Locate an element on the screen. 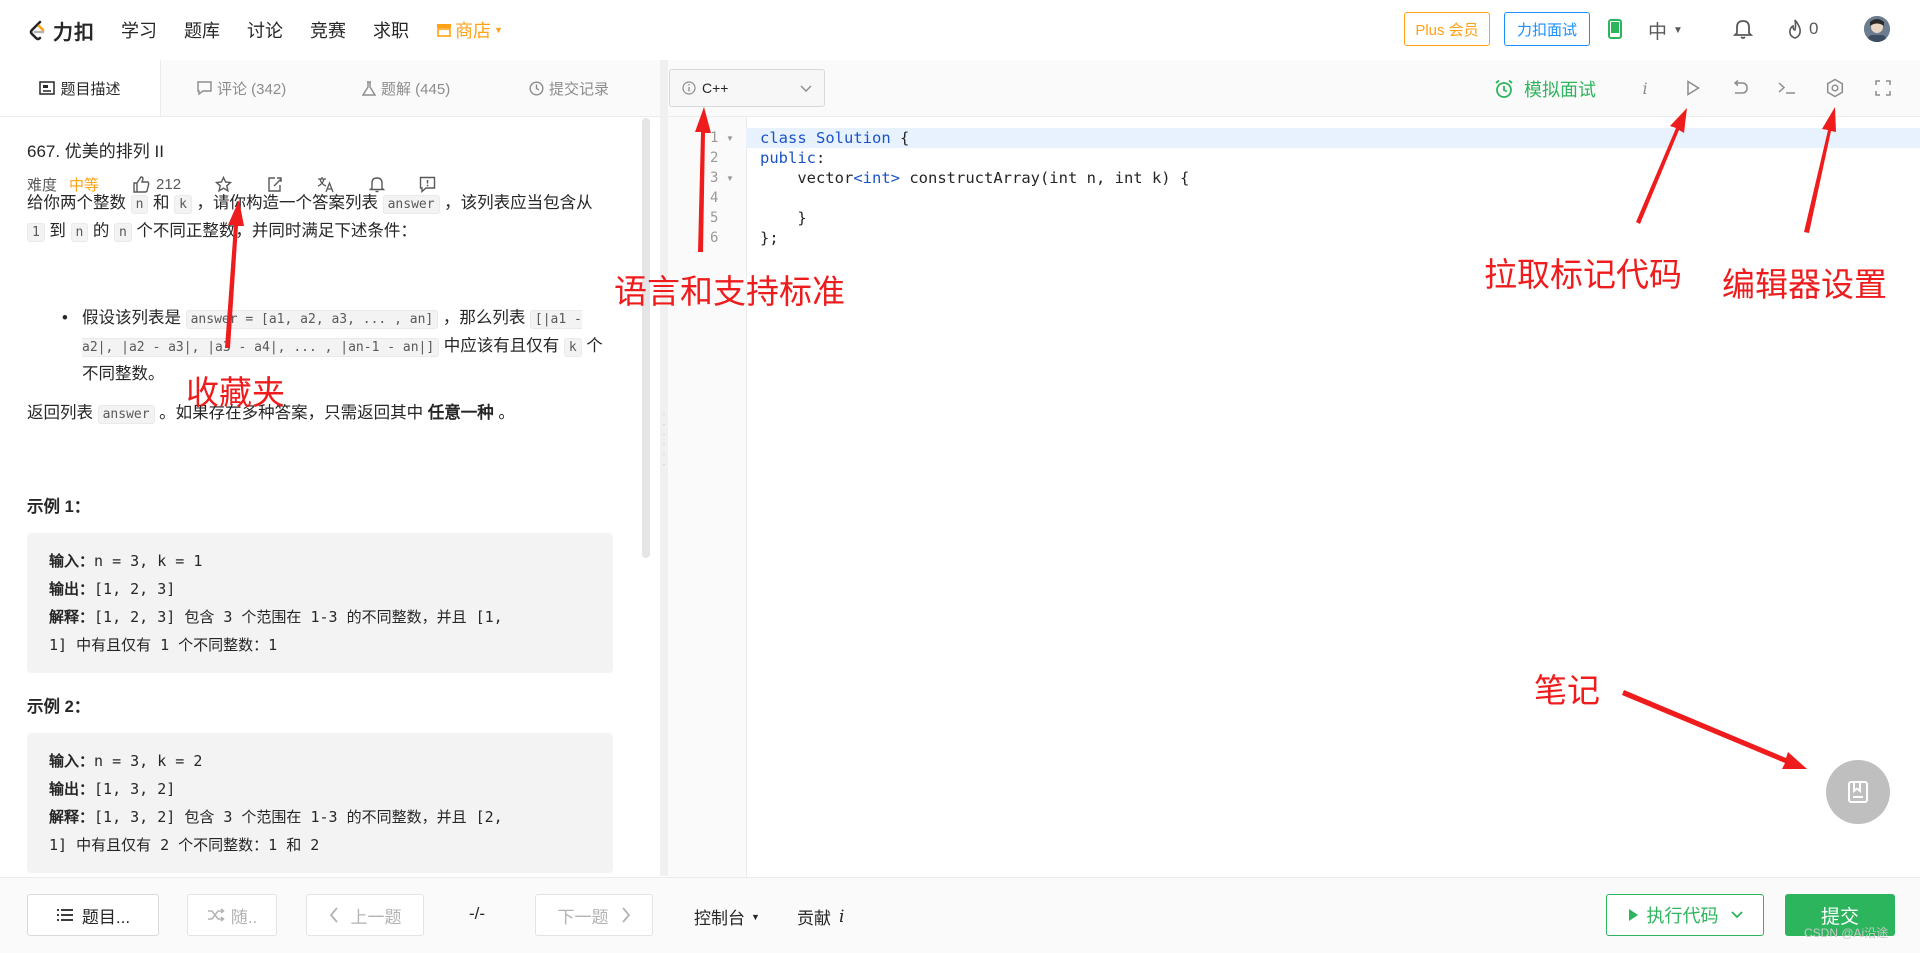 The image size is (1920, 953). language-switch: 中 ▼ is located at coordinates (1665, 30).